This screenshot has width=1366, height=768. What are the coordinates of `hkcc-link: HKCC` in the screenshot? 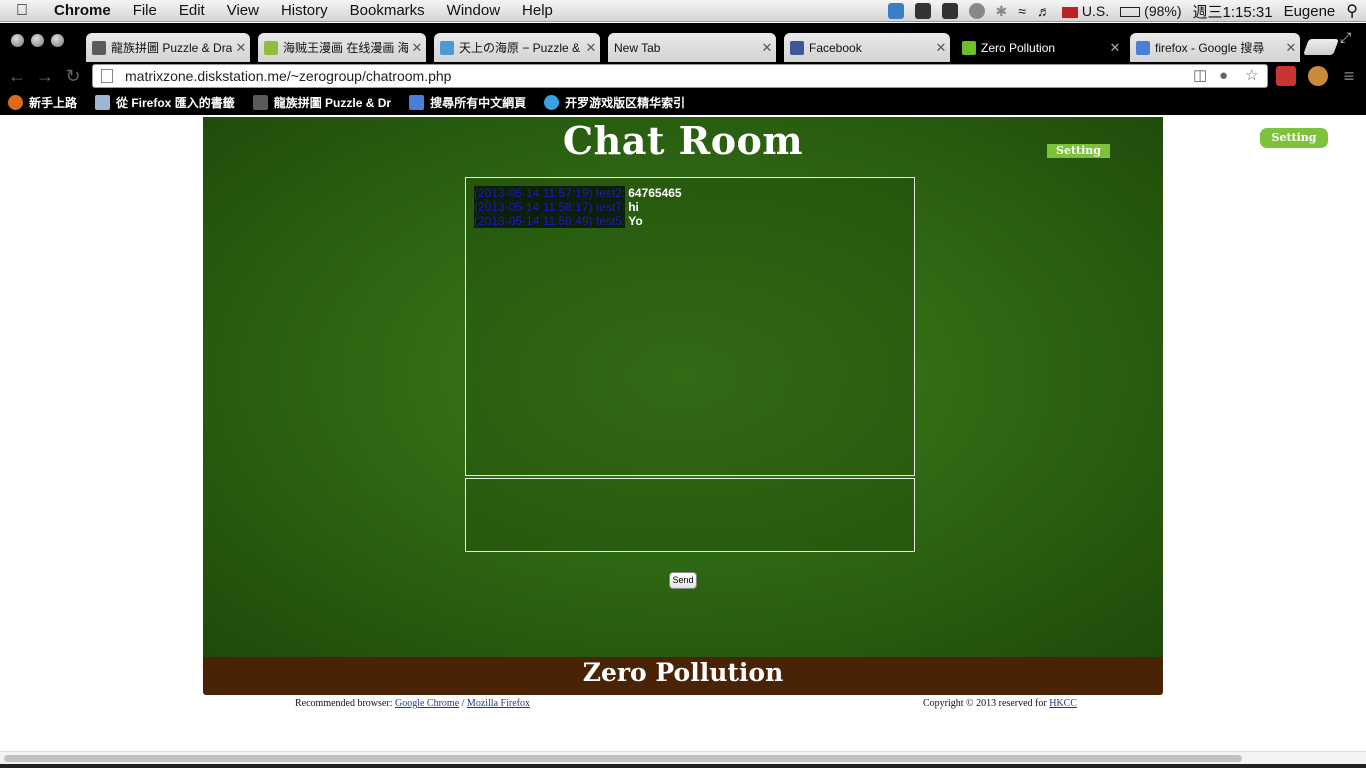 It's located at (1063, 703).